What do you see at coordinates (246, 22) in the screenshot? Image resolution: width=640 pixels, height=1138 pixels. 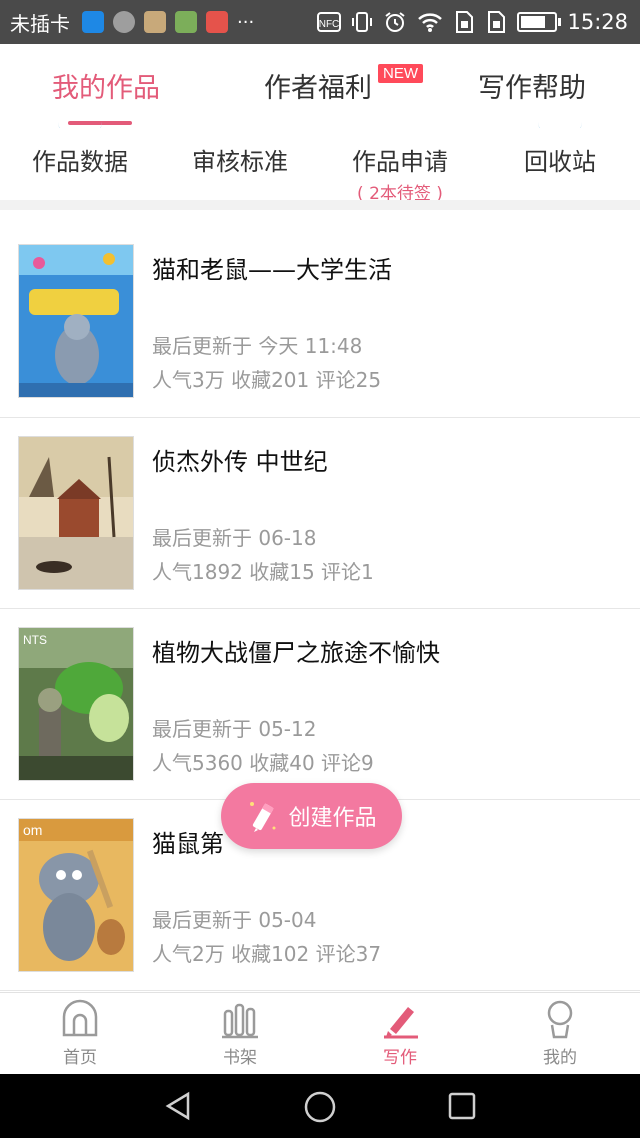 I see `more-notifications: ···` at bounding box center [246, 22].